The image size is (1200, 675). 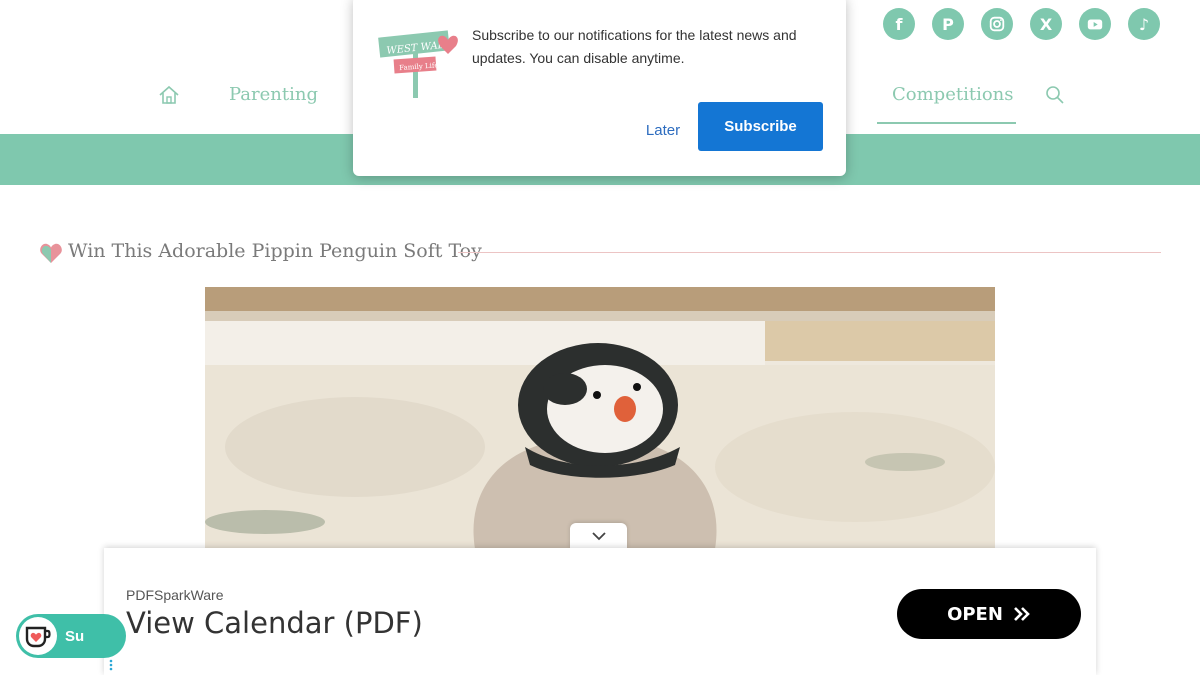 I want to click on cup-shape, so click(x=38, y=637).